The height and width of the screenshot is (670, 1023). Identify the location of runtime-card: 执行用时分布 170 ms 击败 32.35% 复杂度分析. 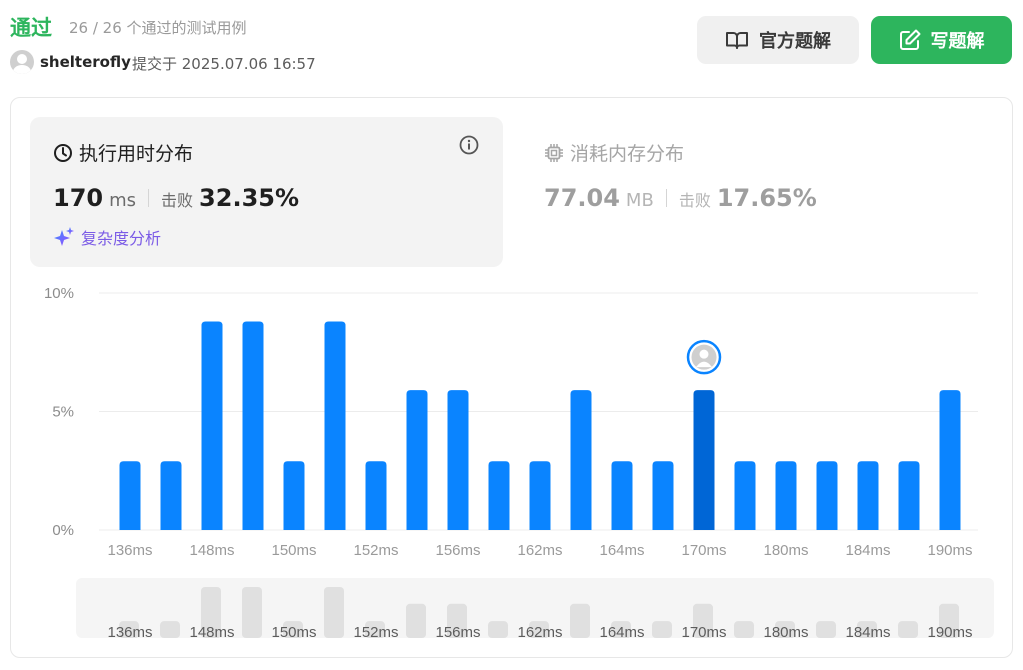
(266, 192).